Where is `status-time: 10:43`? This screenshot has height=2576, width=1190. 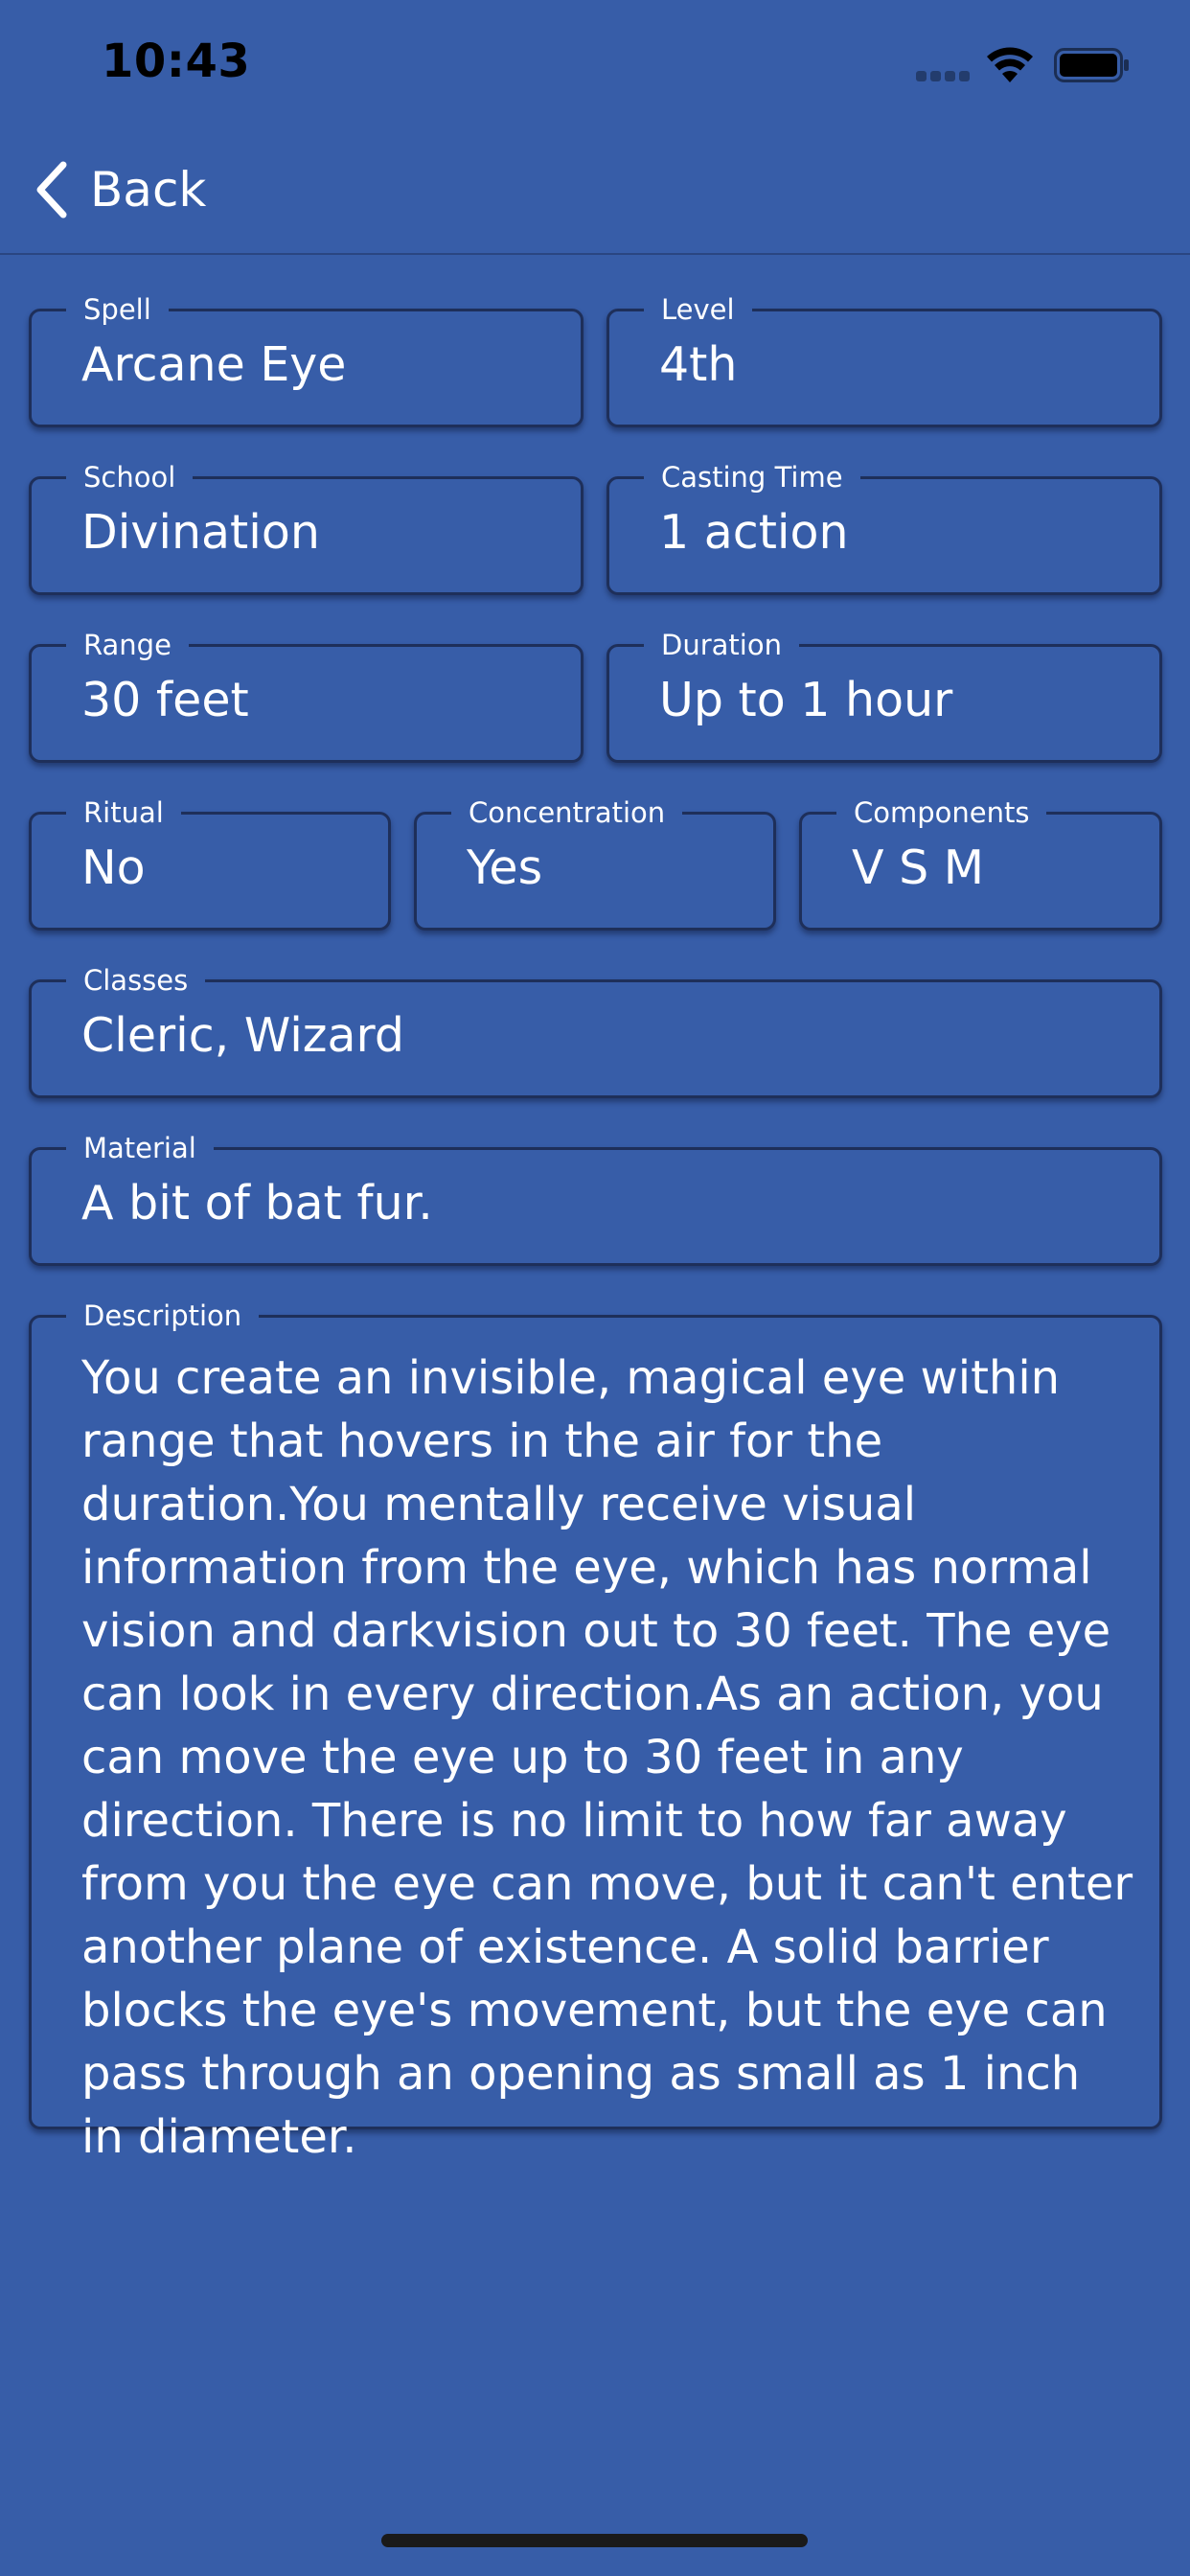 status-time: 10:43 is located at coordinates (177, 61).